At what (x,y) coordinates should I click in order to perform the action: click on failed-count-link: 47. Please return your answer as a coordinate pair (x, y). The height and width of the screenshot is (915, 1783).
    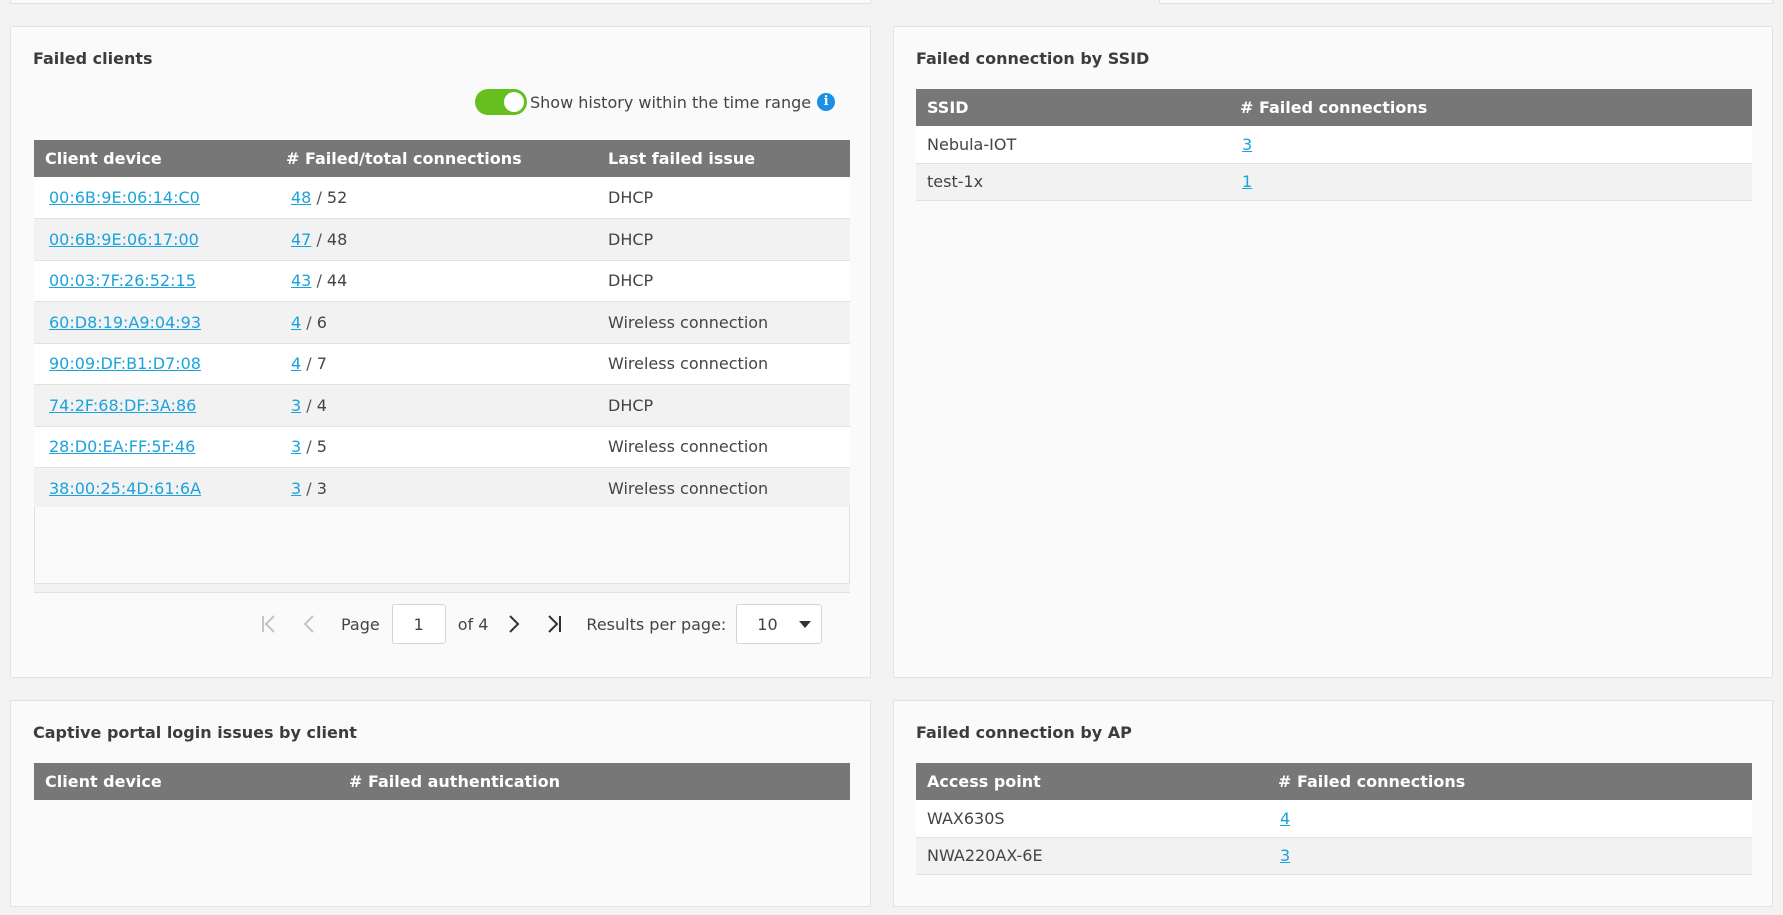
    Looking at the image, I should click on (301, 239).